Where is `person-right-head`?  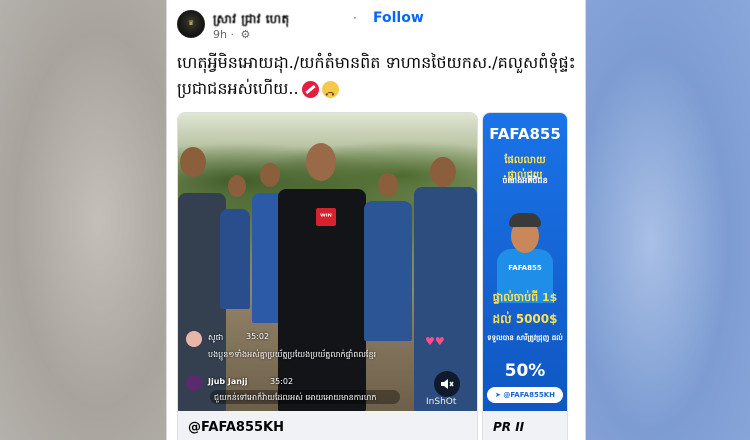
person-right-head is located at coordinates (443, 172).